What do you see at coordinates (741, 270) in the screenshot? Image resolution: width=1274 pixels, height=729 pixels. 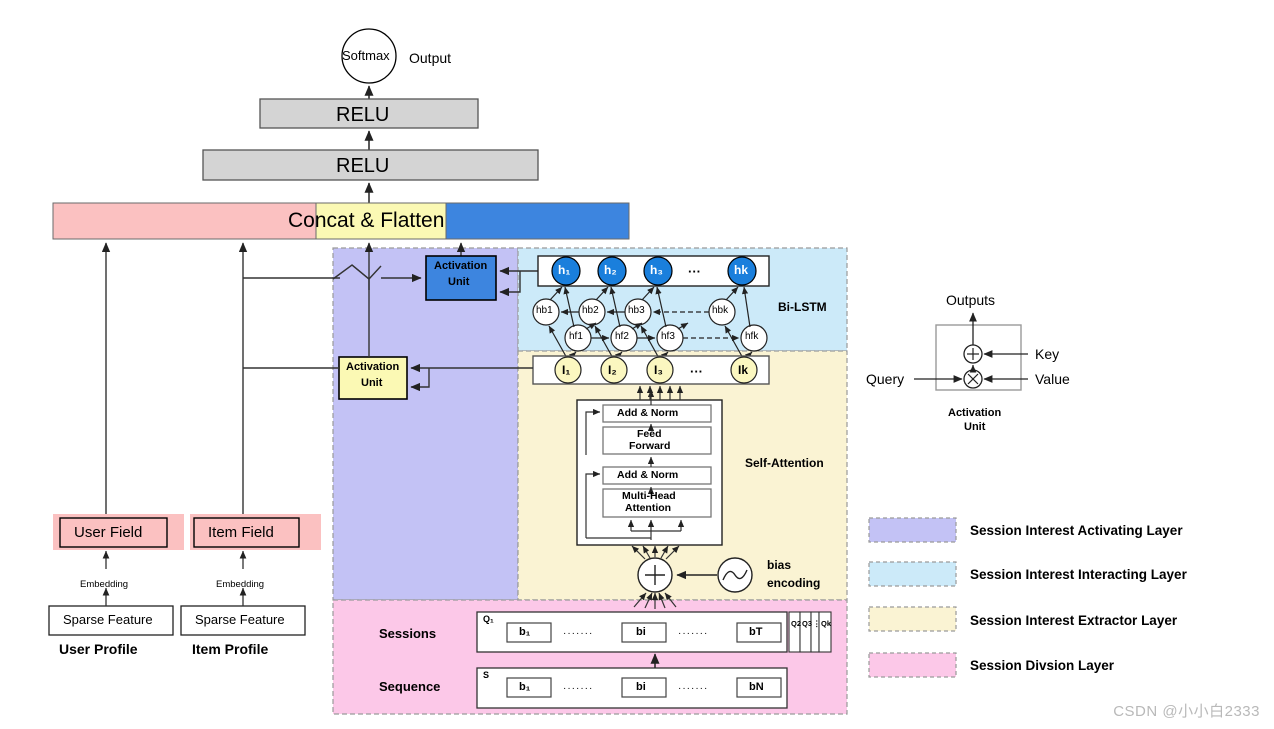 I see `node-hk-label: hk` at bounding box center [741, 270].